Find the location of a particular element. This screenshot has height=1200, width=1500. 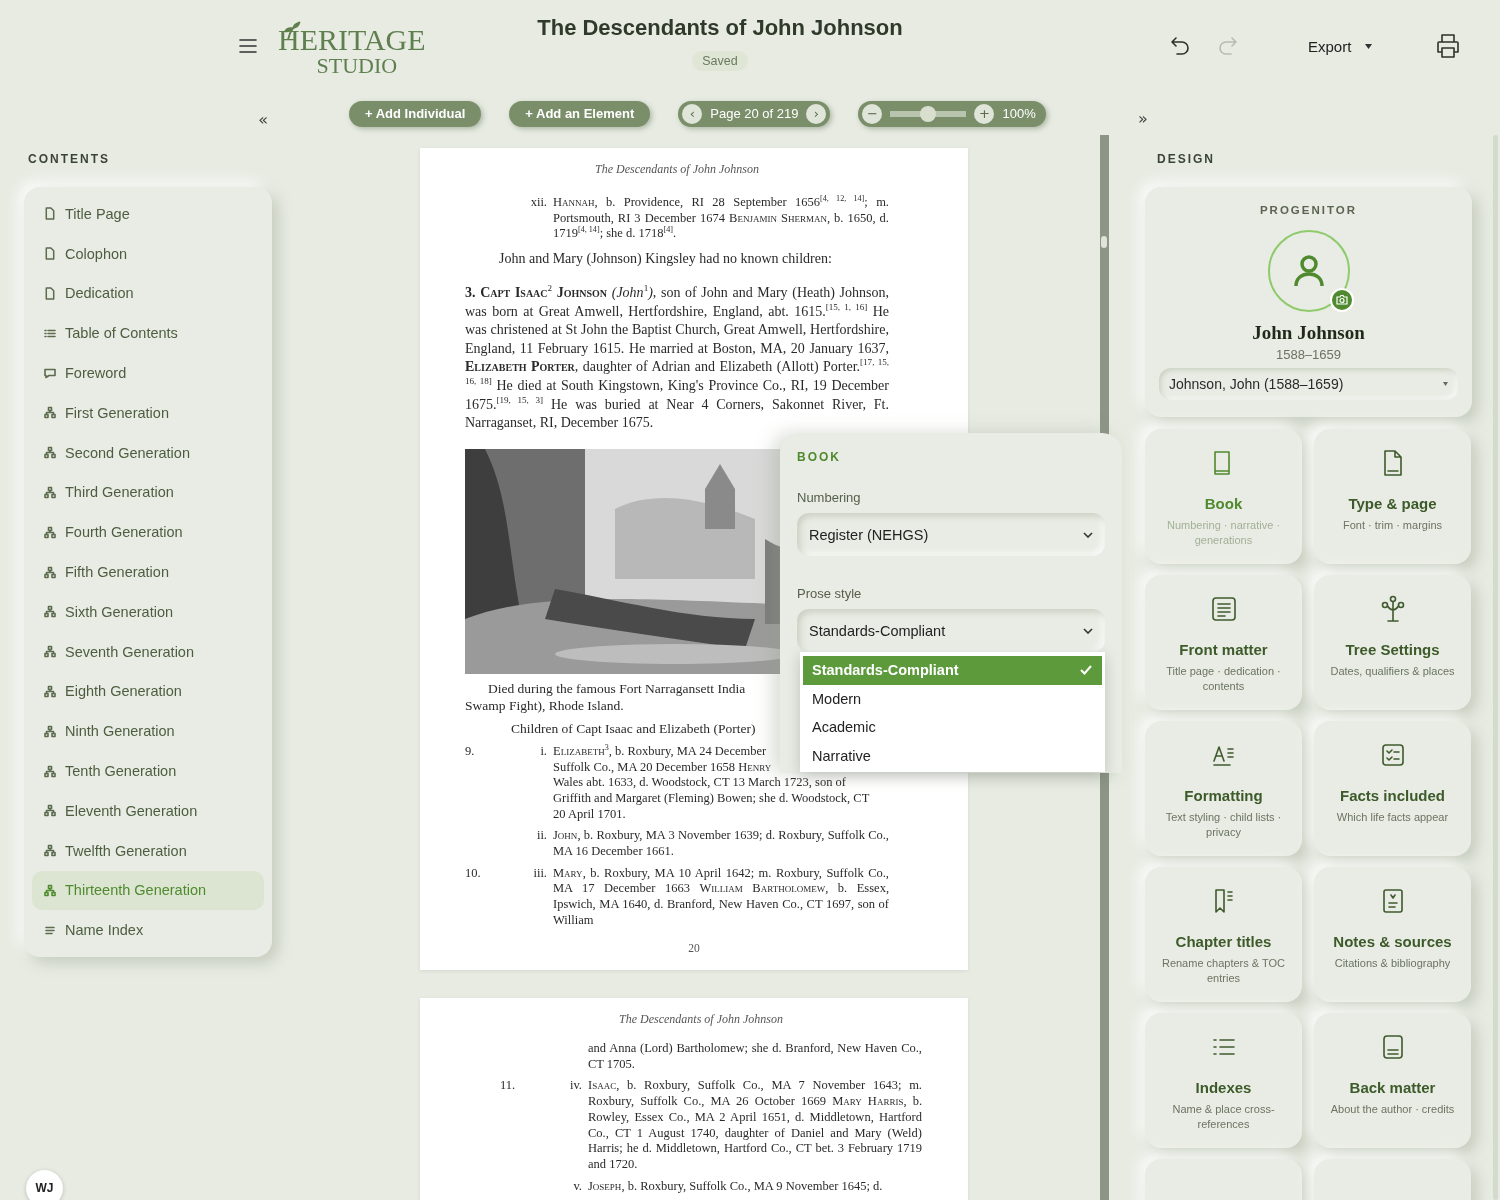

item-label: Thirteenth Generation is located at coordinates (136, 890).